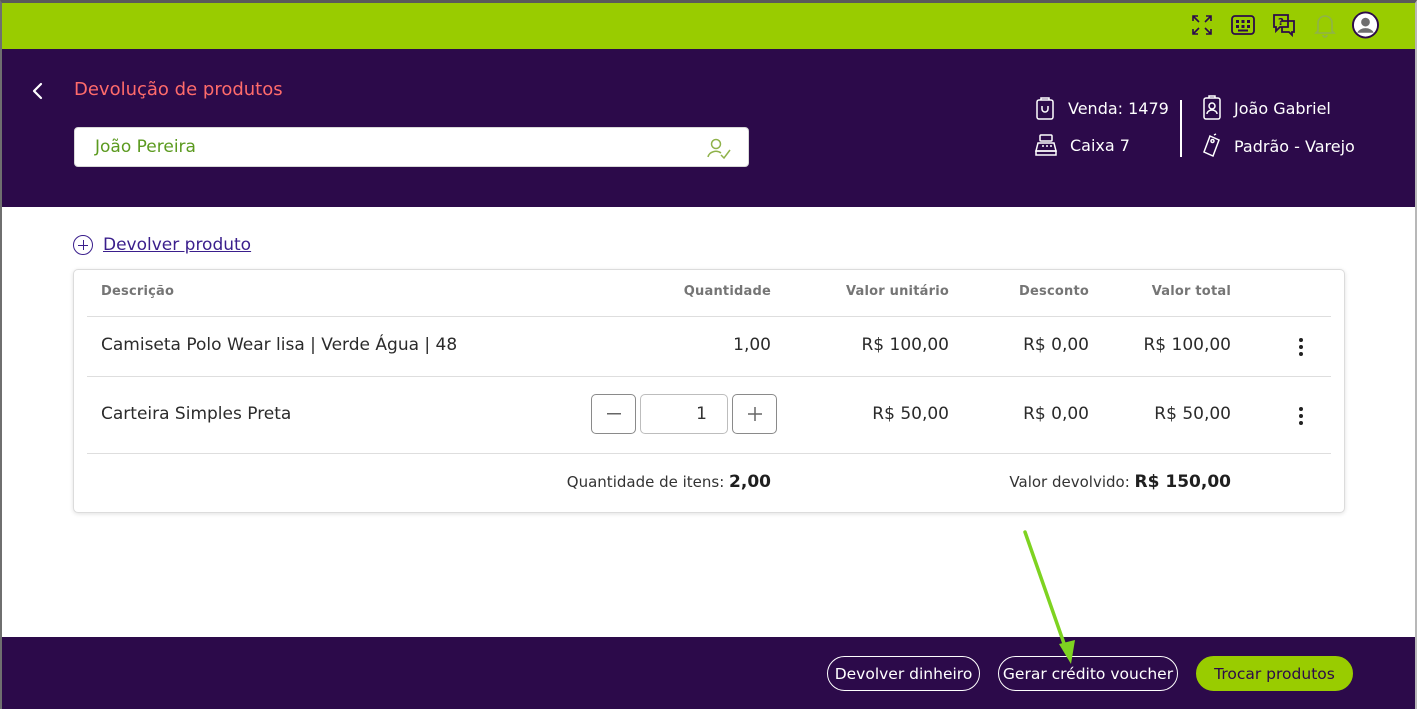 Image resolution: width=1417 pixels, height=709 pixels. What do you see at coordinates (411, 147) in the screenshot?
I see `customer-field: João Pereira` at bounding box center [411, 147].